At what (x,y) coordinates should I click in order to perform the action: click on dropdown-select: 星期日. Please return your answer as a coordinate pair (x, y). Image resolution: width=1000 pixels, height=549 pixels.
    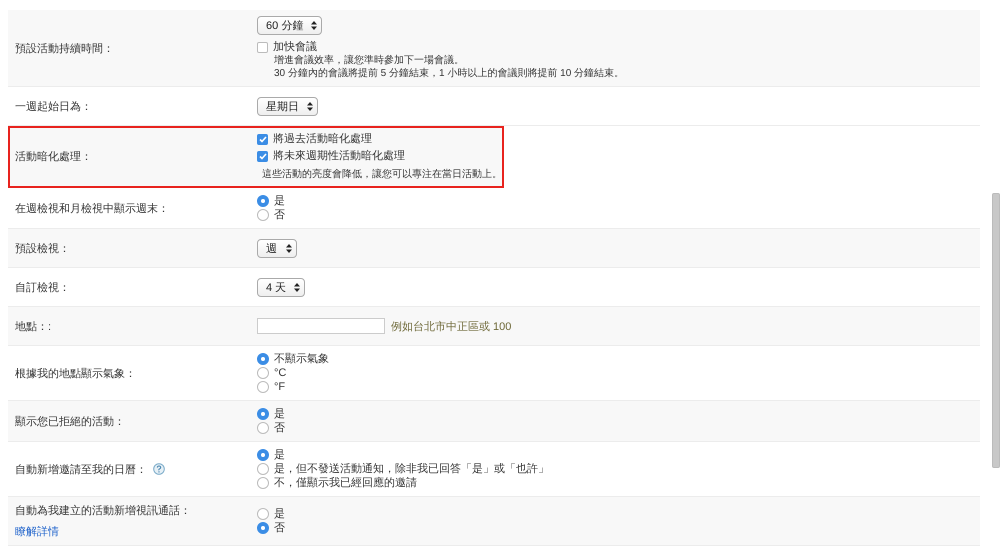
    Looking at the image, I should click on (287, 106).